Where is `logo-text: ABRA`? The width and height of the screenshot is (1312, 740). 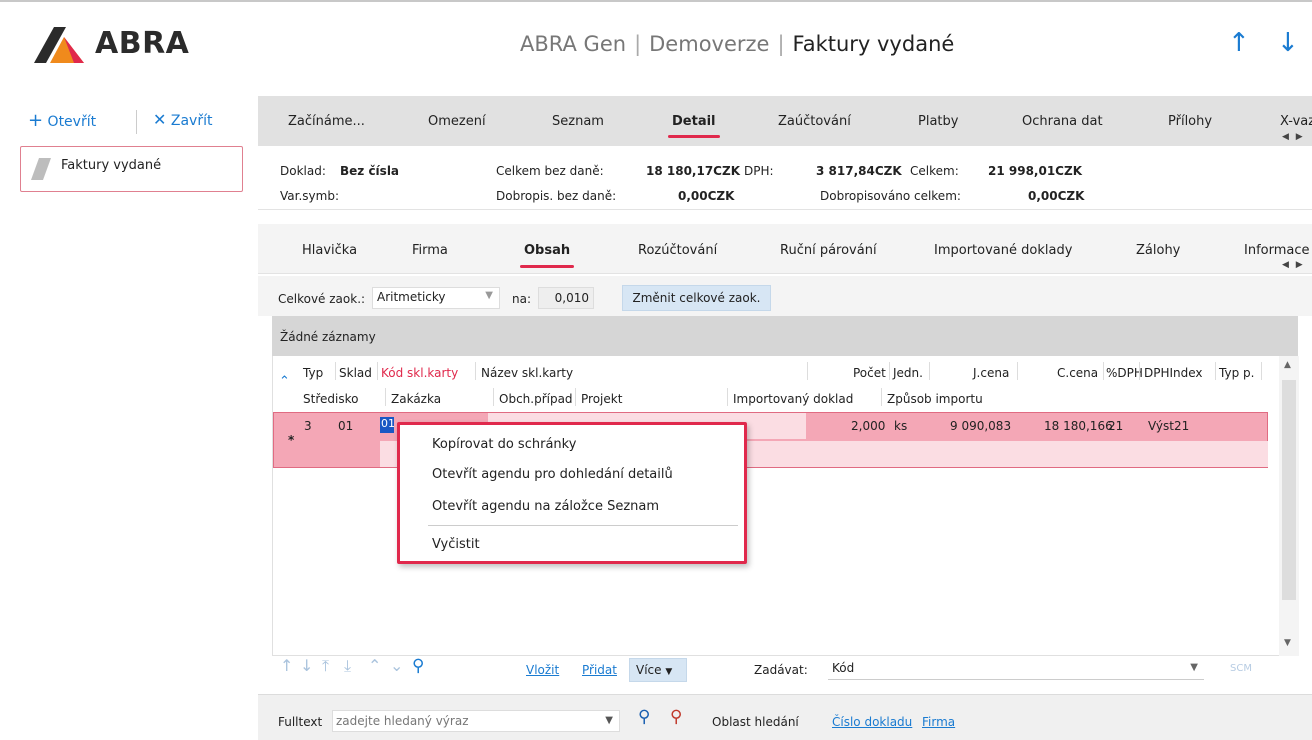
logo-text: ABRA is located at coordinates (142, 43).